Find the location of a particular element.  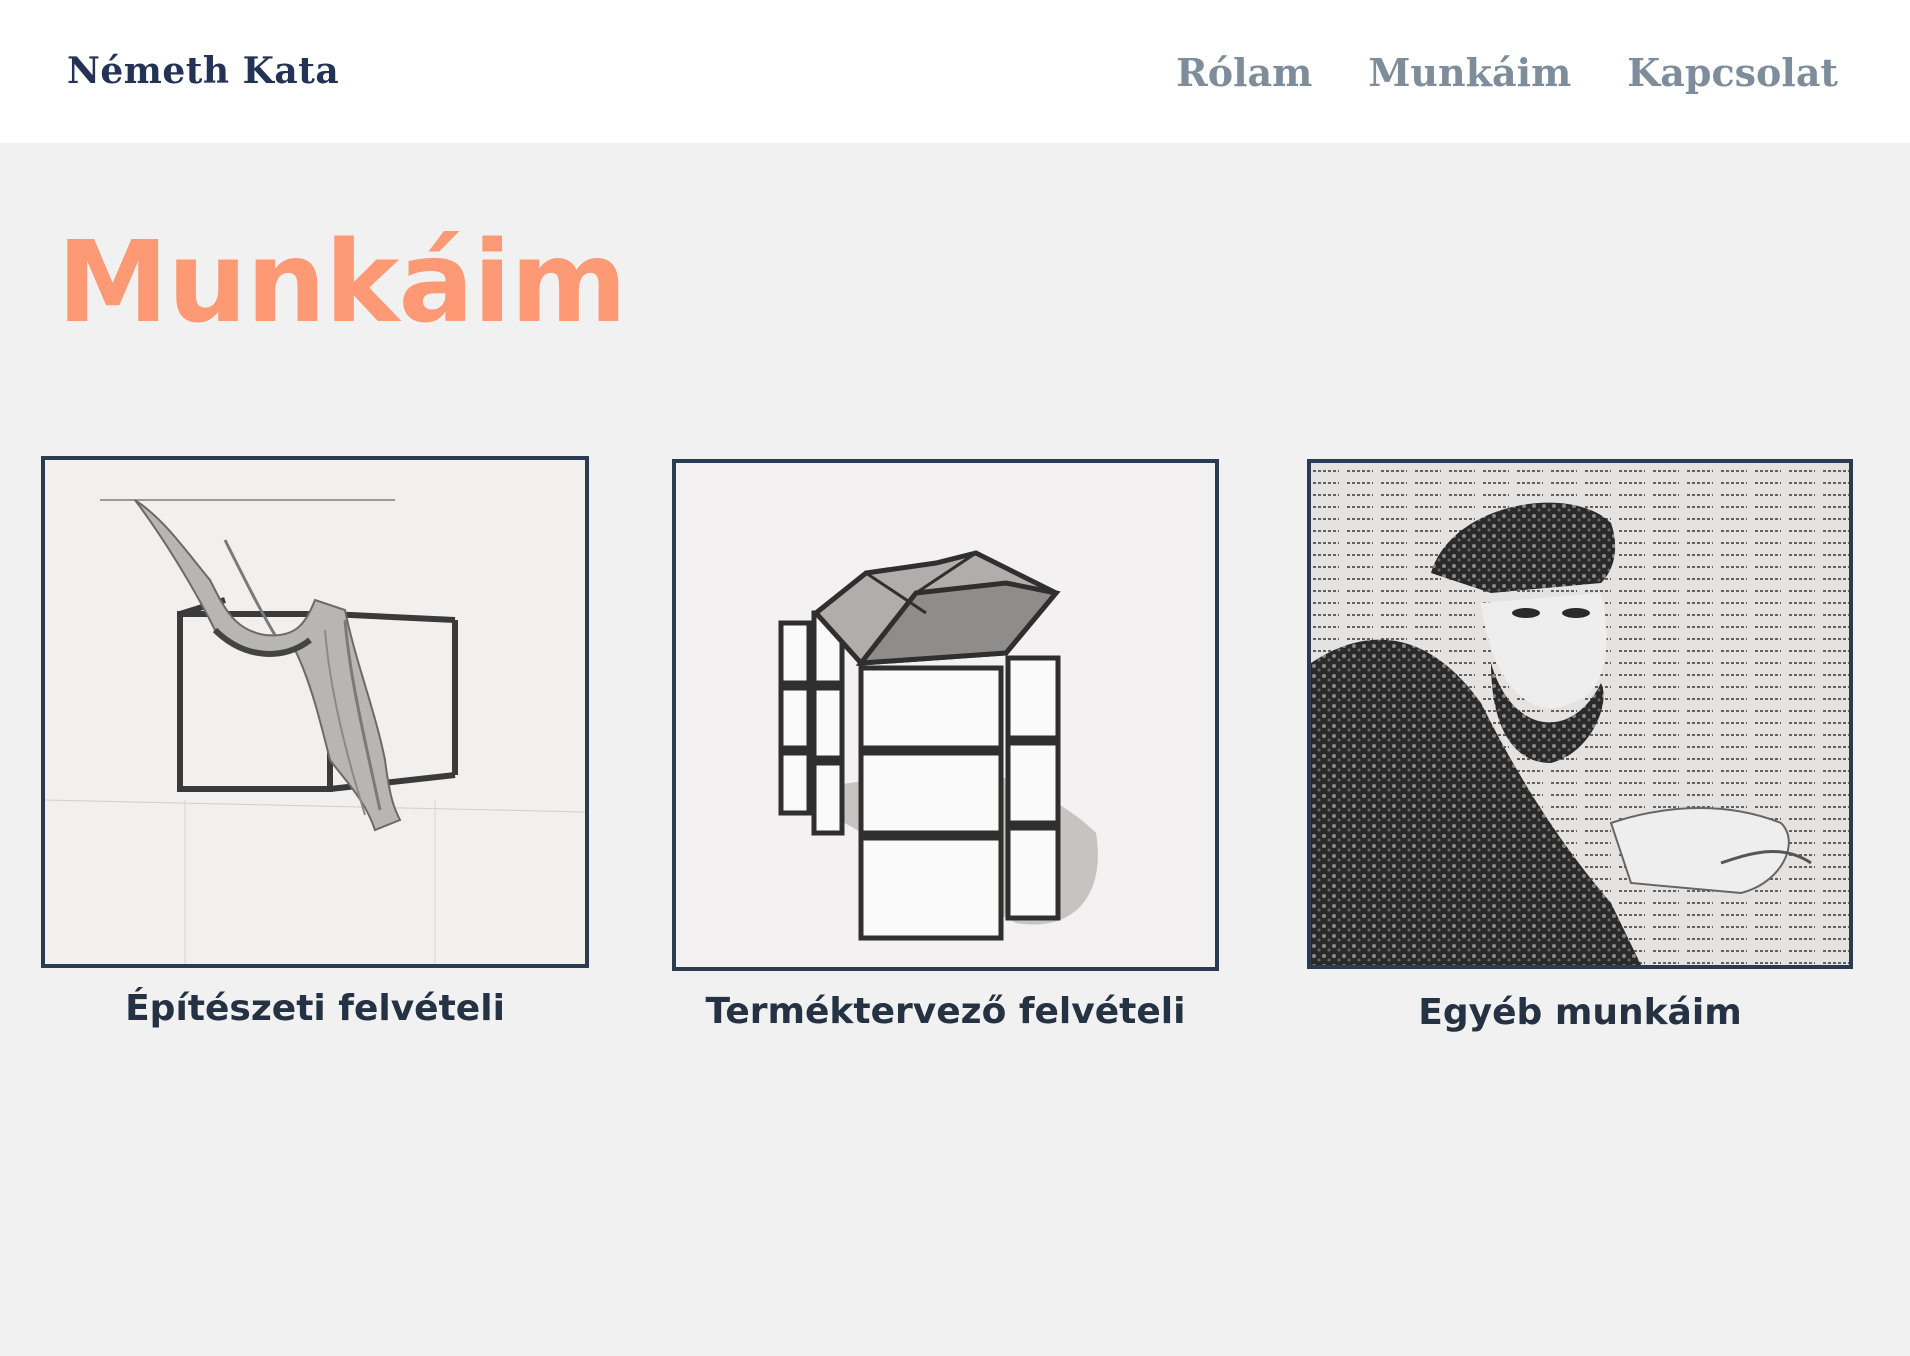

work-card-termektervezo: Terméktervező felvételi is located at coordinates (945, 749).